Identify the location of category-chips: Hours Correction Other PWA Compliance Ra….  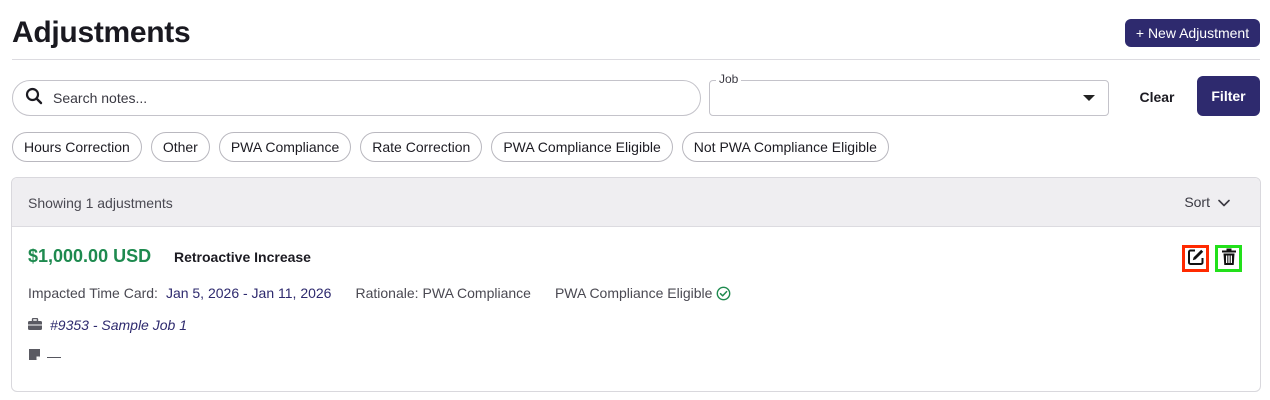
(450, 147).